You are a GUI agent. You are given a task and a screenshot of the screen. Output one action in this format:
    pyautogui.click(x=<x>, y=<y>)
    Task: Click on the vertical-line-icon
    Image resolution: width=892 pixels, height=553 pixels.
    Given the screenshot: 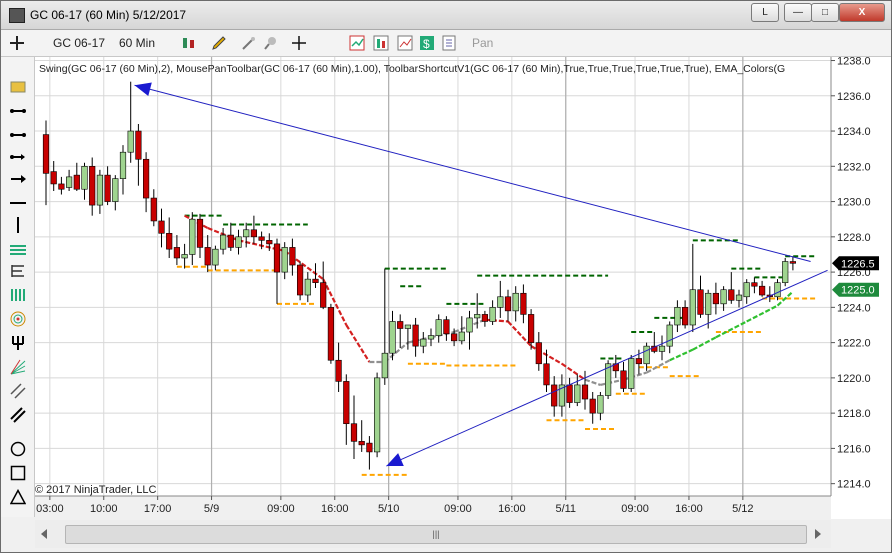 What is the action you would take?
    pyautogui.click(x=18, y=225)
    